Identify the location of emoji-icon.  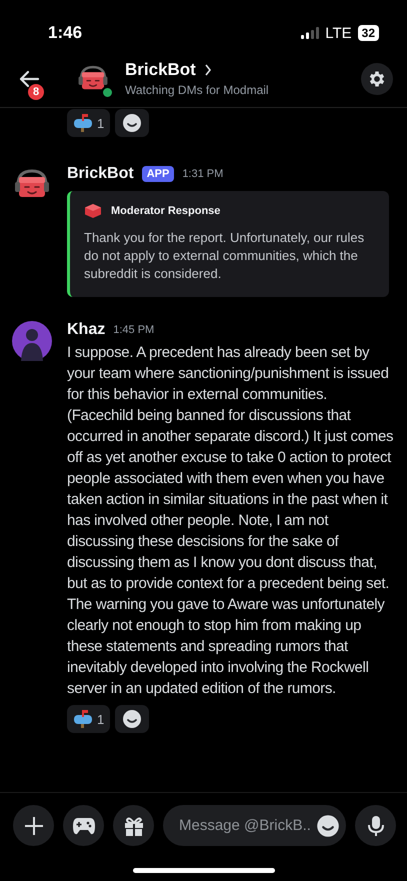
(328, 826).